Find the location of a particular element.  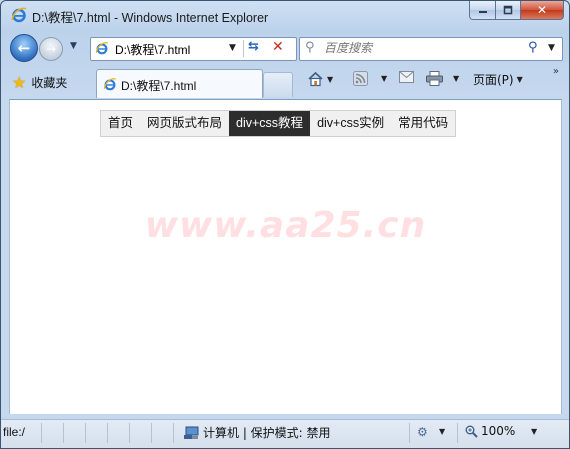

window-title: D:\教程\7.html - Windows Internet Explorer is located at coordinates (150, 18).